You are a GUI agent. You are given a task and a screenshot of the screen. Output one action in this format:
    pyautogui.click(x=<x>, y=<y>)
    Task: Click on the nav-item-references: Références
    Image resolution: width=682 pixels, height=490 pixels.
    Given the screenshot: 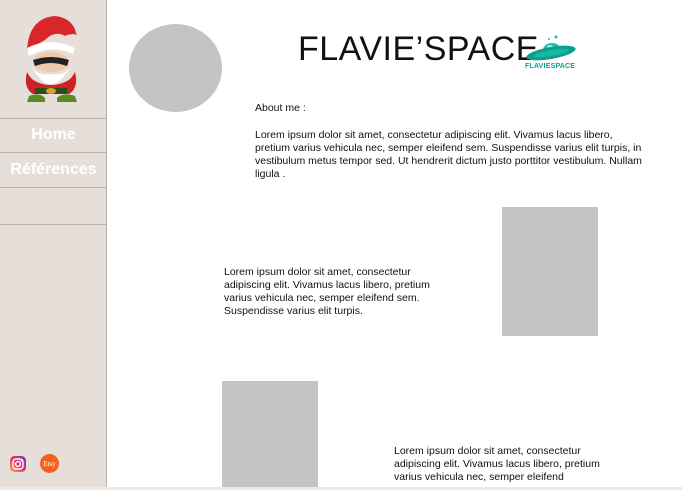 What is the action you would take?
    pyautogui.click(x=53, y=170)
    